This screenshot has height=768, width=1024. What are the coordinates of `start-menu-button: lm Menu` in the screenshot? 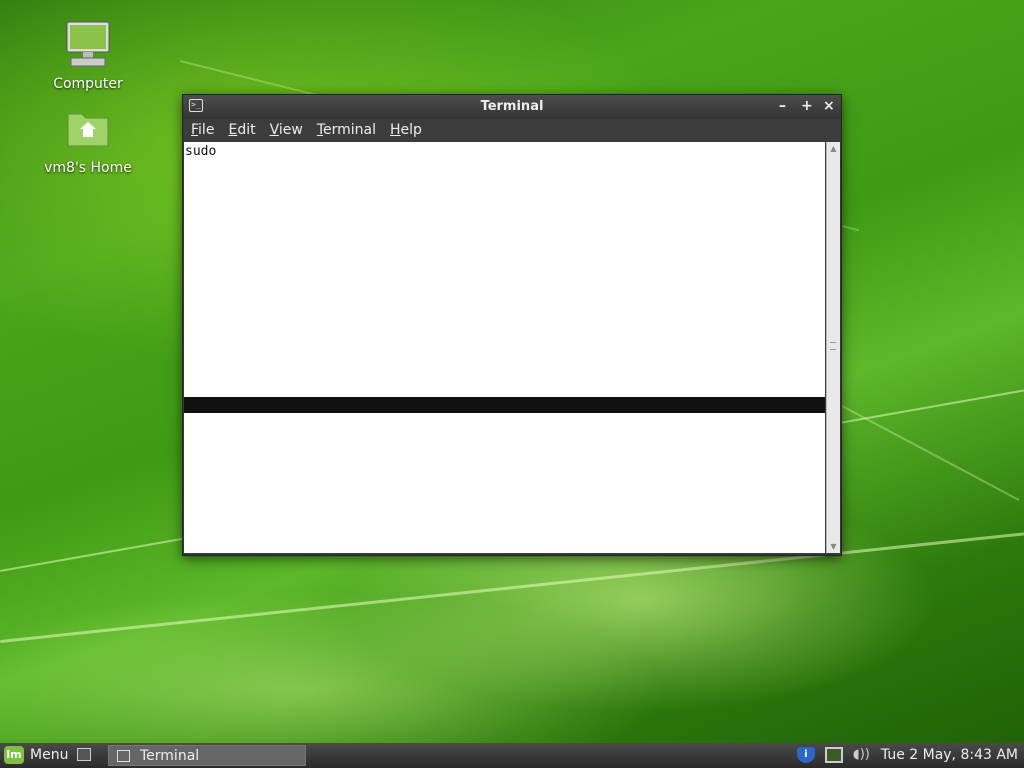 It's located at (36, 755).